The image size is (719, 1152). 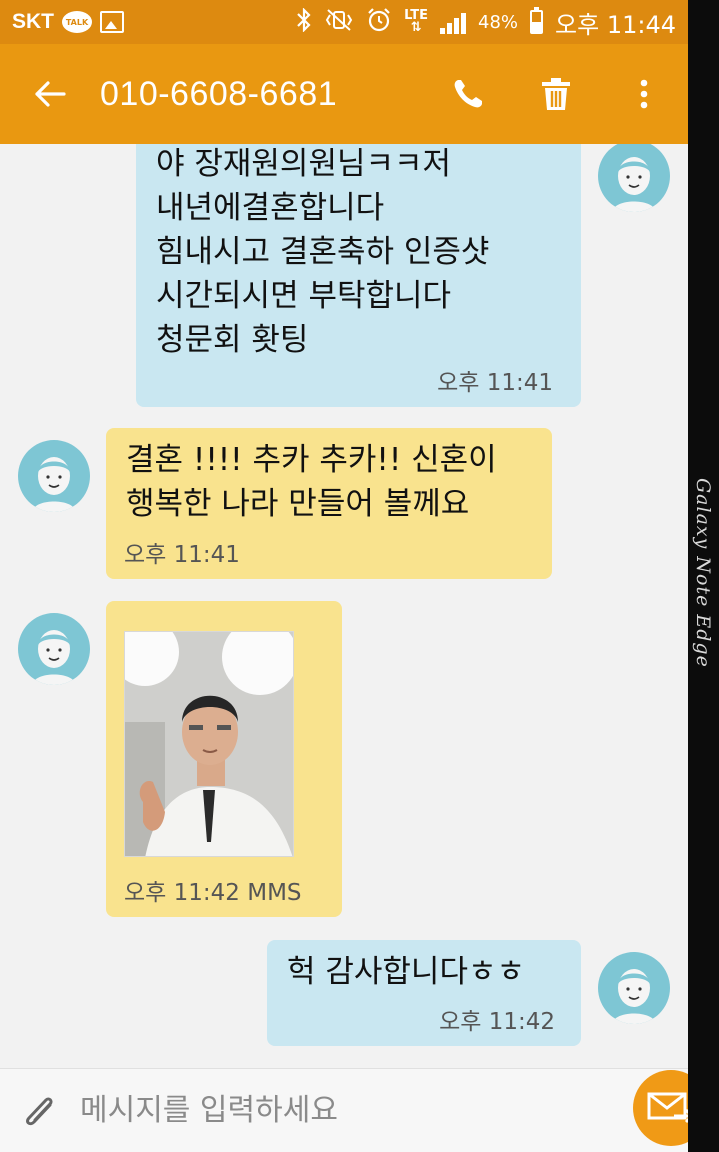 I want to click on status-bar: SKT TALK LTE ⇅ 48% 오후 11:44, so click(x=344, y=22).